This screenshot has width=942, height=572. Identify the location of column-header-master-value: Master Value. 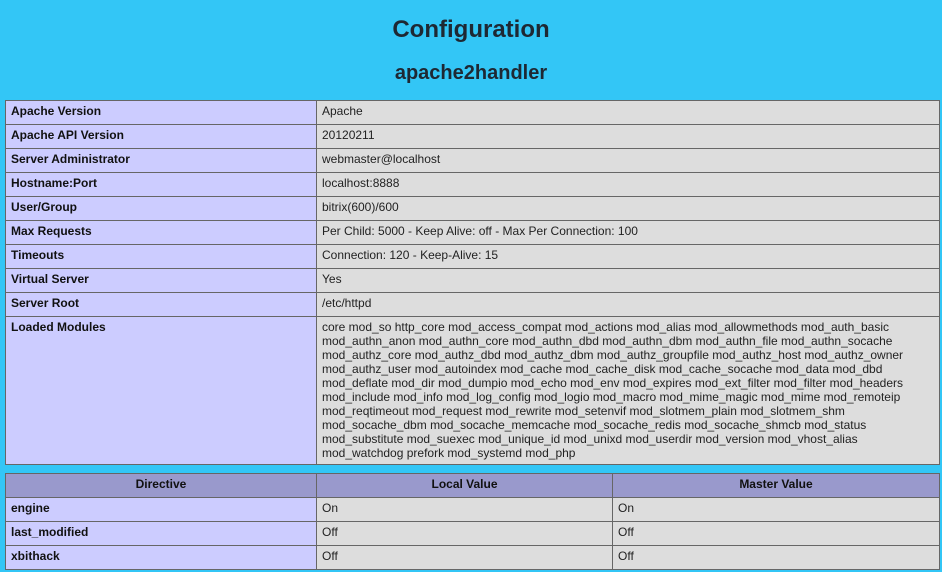
(776, 485).